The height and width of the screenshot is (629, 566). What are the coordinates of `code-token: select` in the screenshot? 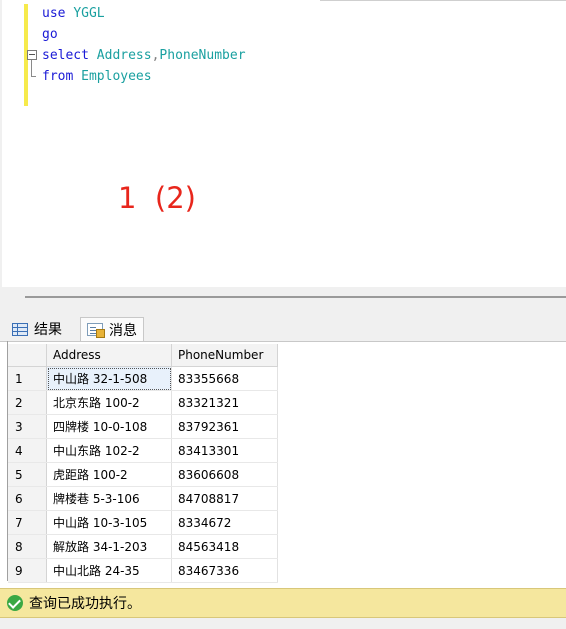 It's located at (69, 55).